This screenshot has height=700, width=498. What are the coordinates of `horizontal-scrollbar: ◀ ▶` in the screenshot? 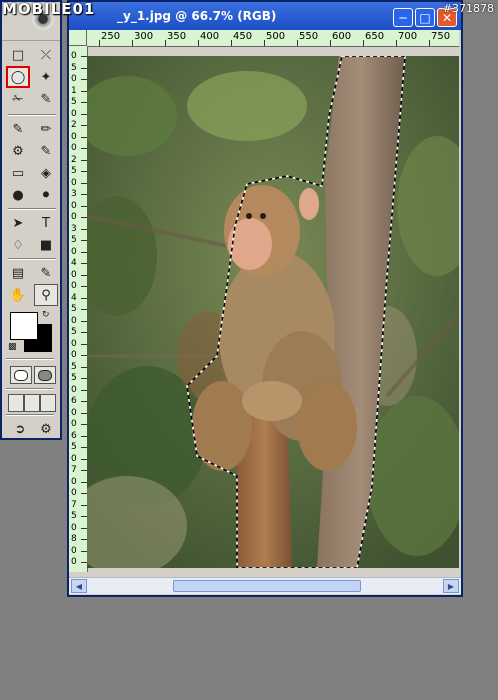 It's located at (265, 585).